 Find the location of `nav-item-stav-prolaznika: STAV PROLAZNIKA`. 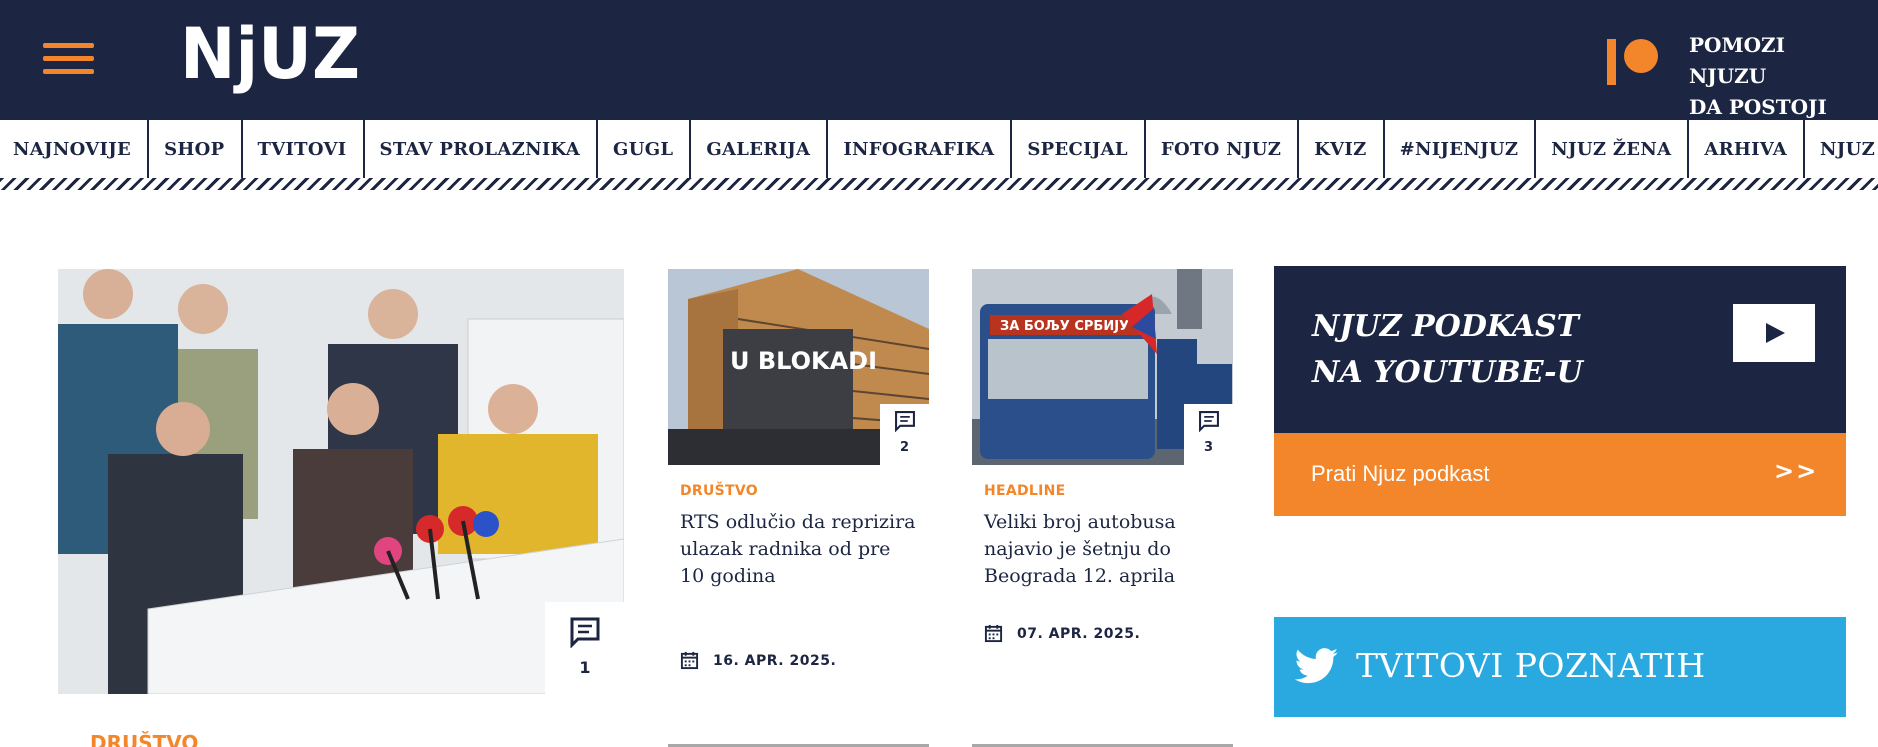

nav-item-stav-prolaznika: STAV PROLAZNIKA is located at coordinates (482, 149).